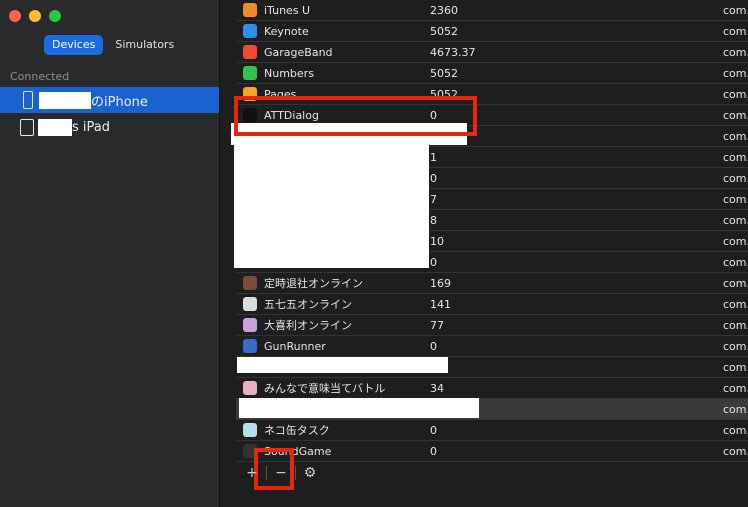 Image resolution: width=748 pixels, height=507 pixels. Describe the element at coordinates (437, 241) in the screenshot. I see `app-version-cell: 10` at that location.